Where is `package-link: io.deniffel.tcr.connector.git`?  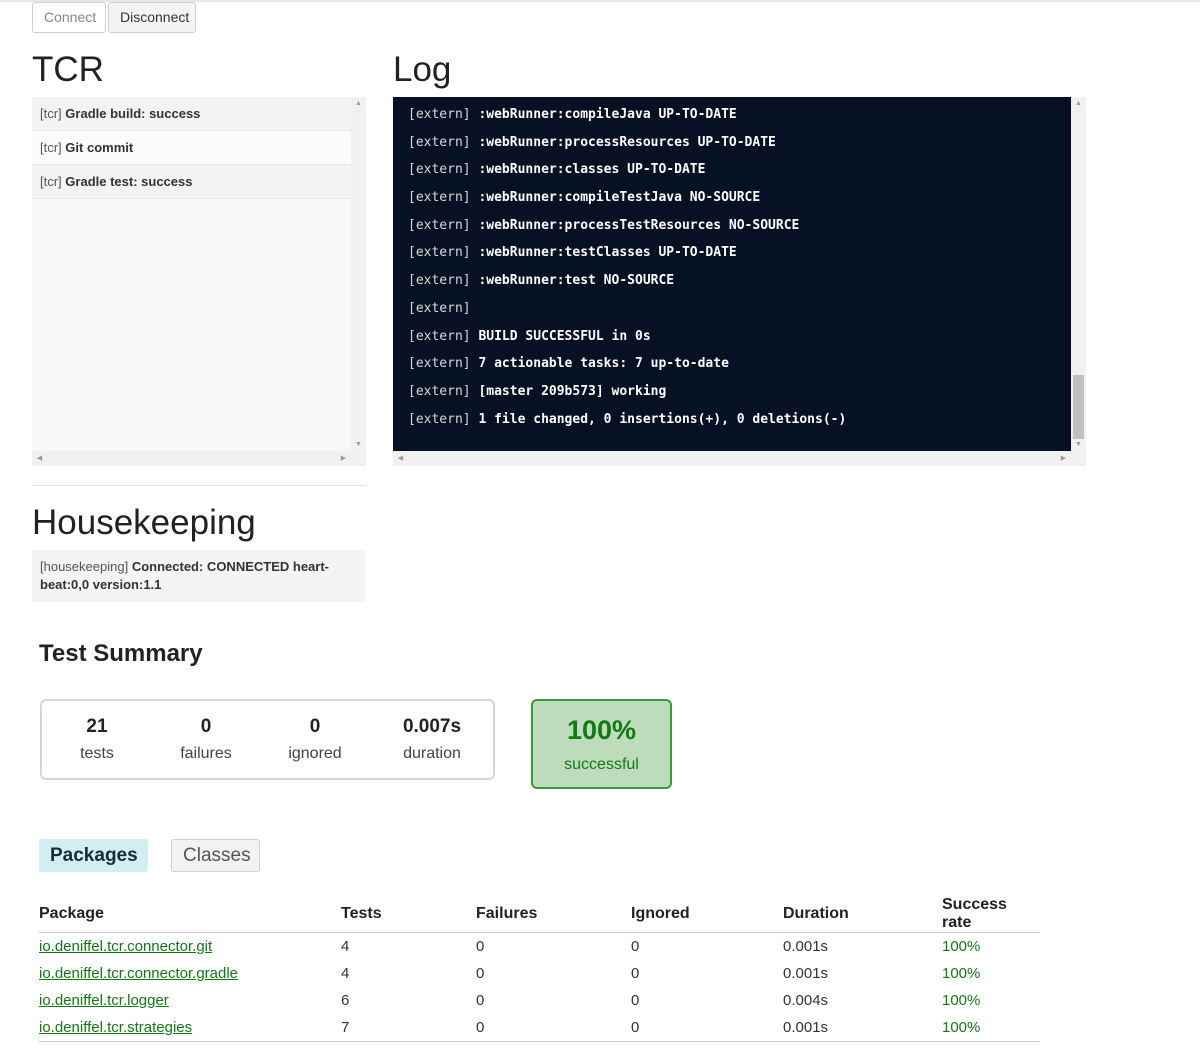
package-link: io.deniffel.tcr.connector.git is located at coordinates (125, 946).